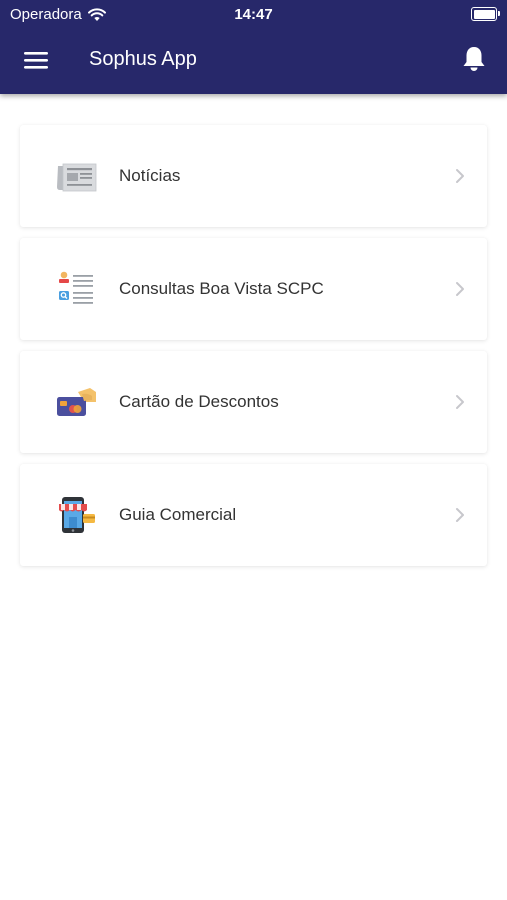 The width and height of the screenshot is (507, 900). I want to click on discount-card-icon, so click(76, 402).